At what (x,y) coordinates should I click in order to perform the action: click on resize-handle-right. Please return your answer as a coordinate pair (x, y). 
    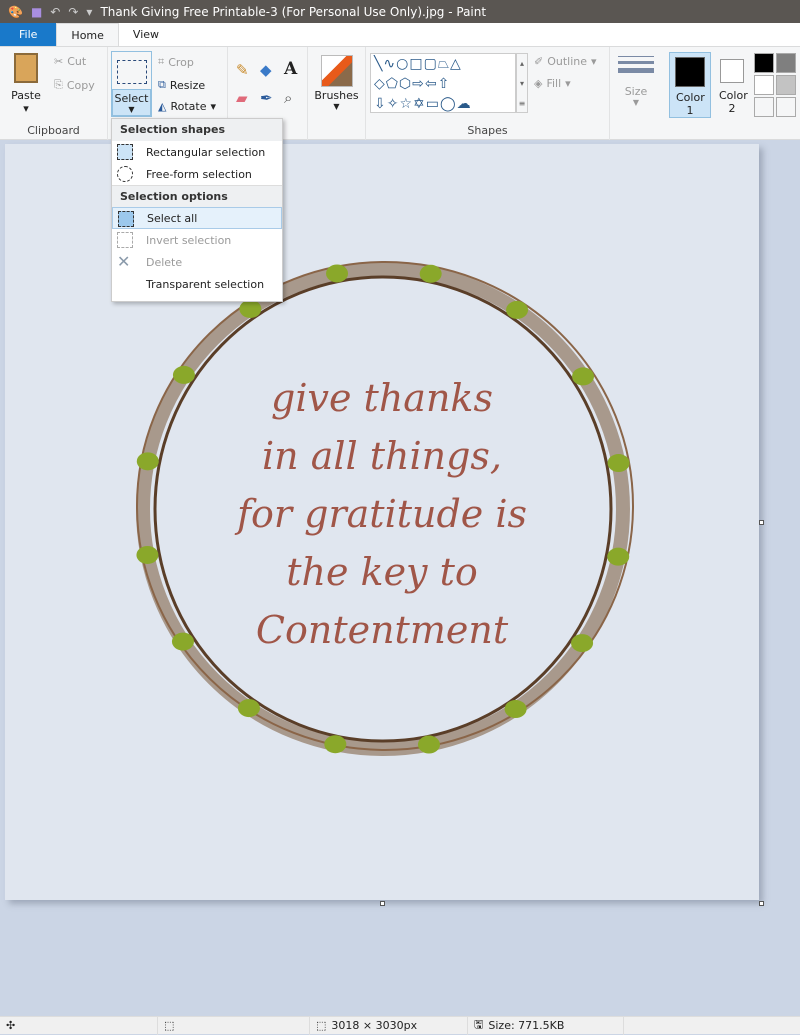
    Looking at the image, I should click on (761, 522).